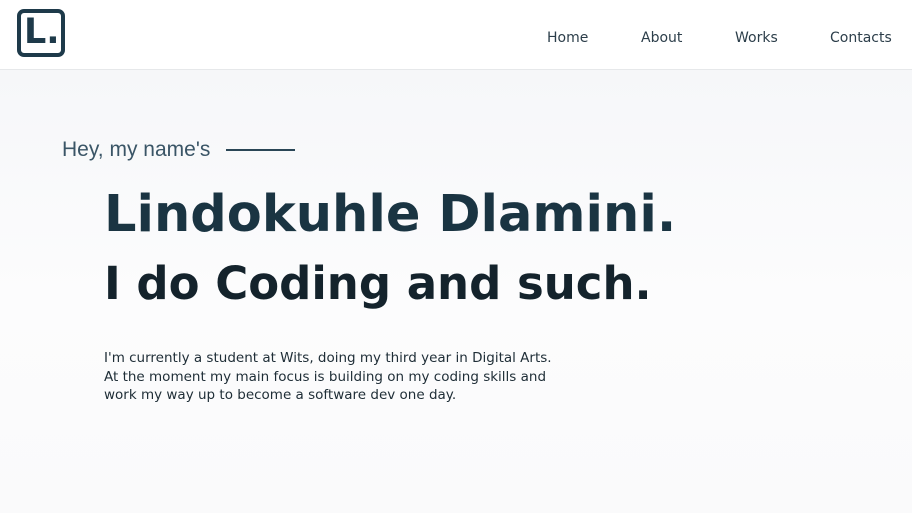 Image resolution: width=912 pixels, height=513 pixels. Describe the element at coordinates (260, 150) in the screenshot. I see `intro-divider` at that location.